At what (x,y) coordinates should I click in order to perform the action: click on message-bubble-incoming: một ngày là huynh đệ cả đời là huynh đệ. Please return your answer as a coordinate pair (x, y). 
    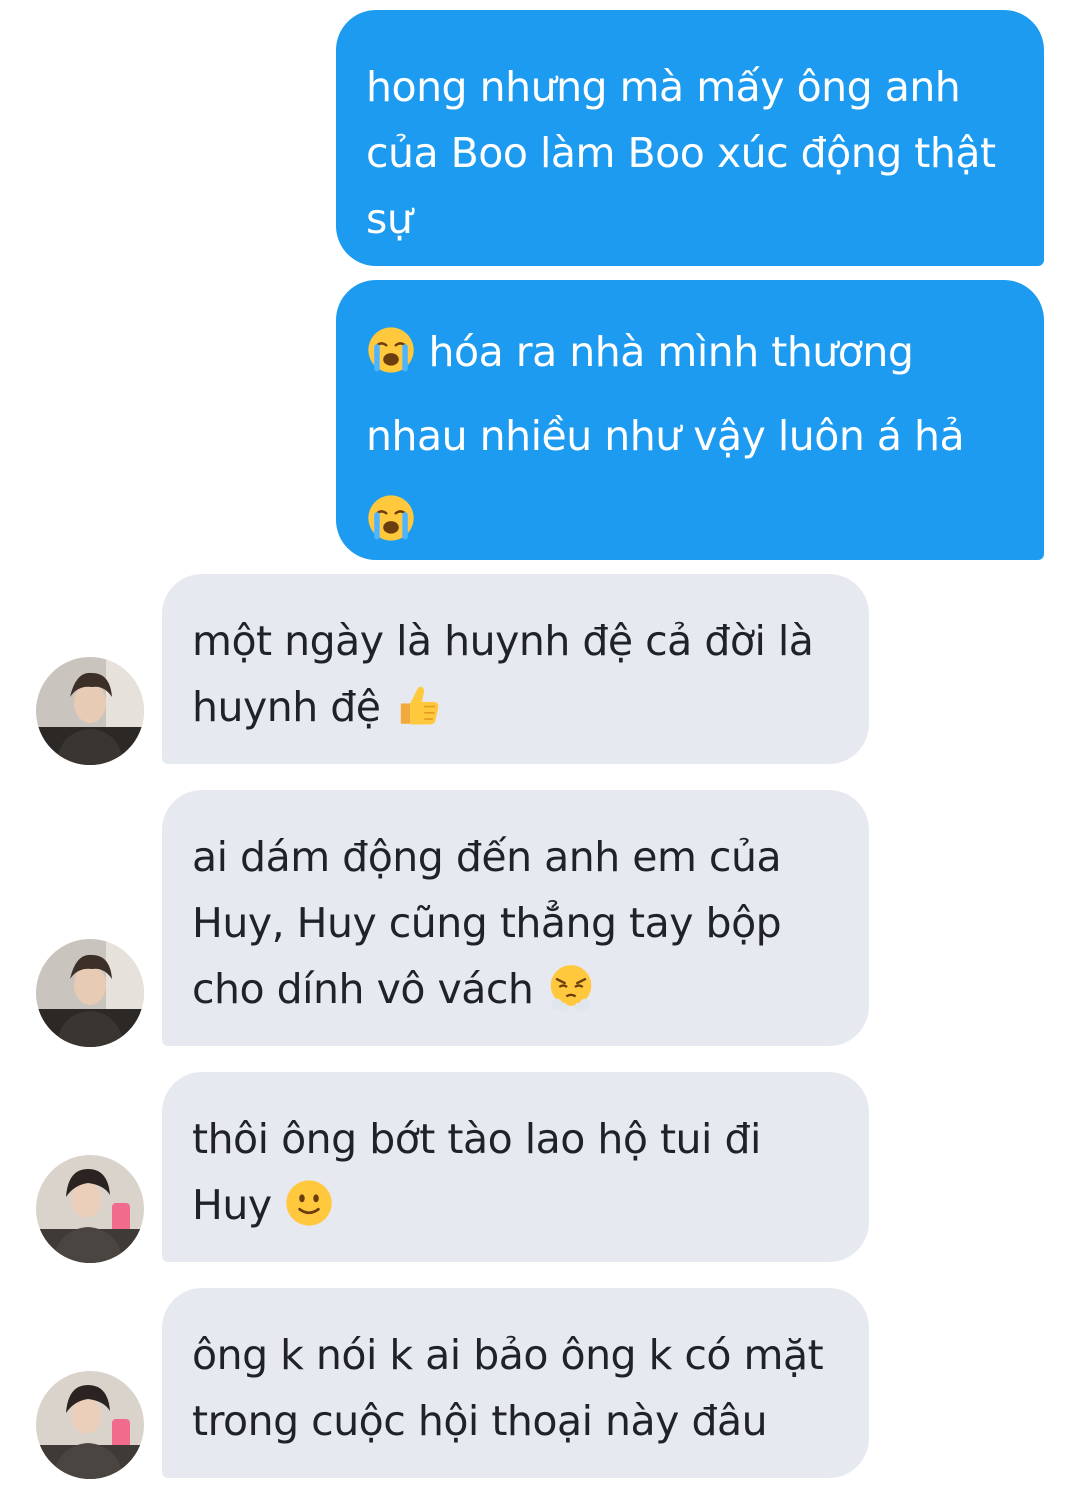
    Looking at the image, I should click on (515, 669).